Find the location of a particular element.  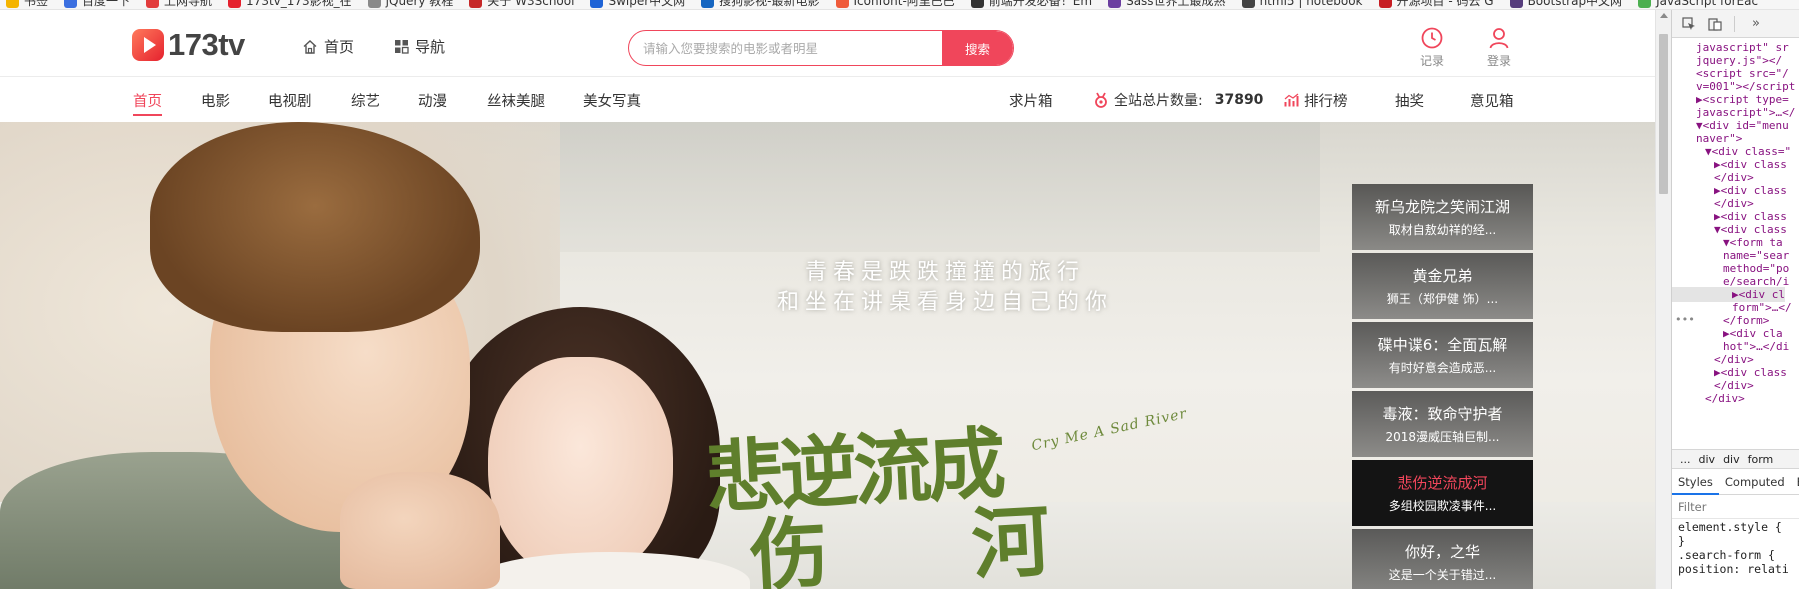

bookmark-item: 开源项目 - 码云 G is located at coordinates (1436, 4).